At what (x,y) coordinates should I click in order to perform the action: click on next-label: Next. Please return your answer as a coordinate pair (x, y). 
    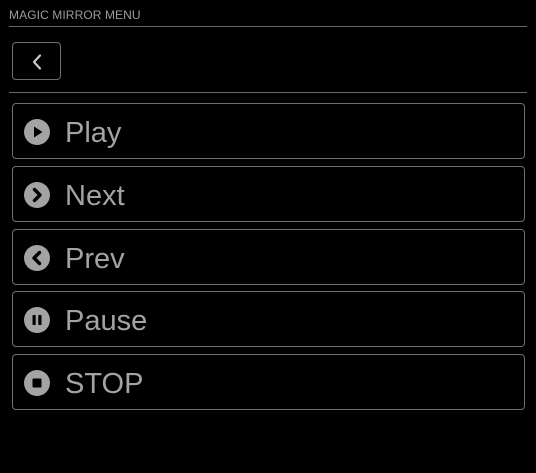
    Looking at the image, I should click on (95, 196).